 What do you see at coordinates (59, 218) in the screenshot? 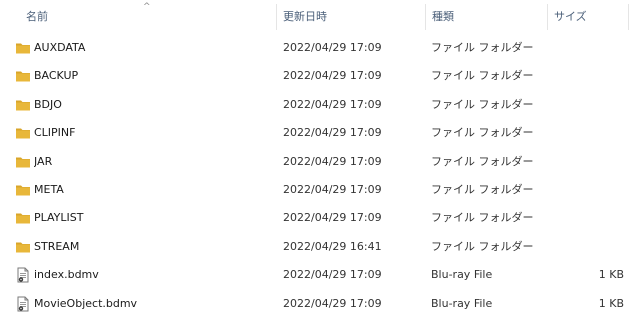
I see `file-name: PLAYLIST` at bounding box center [59, 218].